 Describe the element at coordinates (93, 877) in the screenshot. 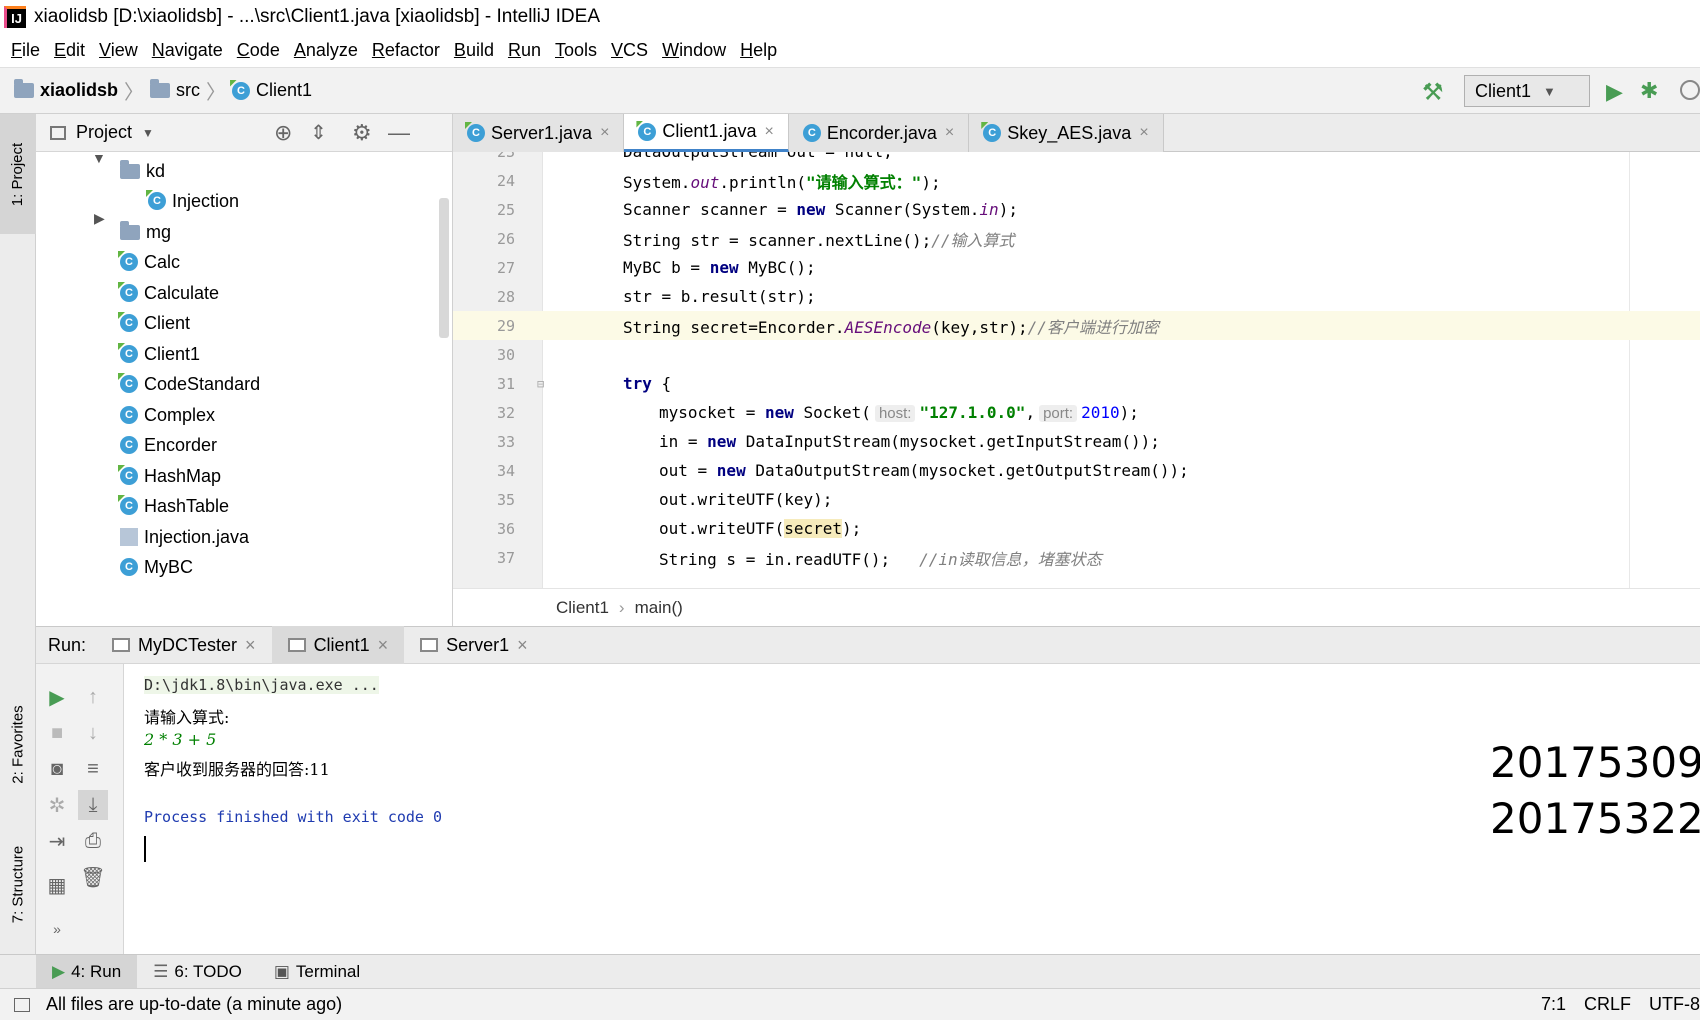

I see `trash-icon: 🗑` at that location.